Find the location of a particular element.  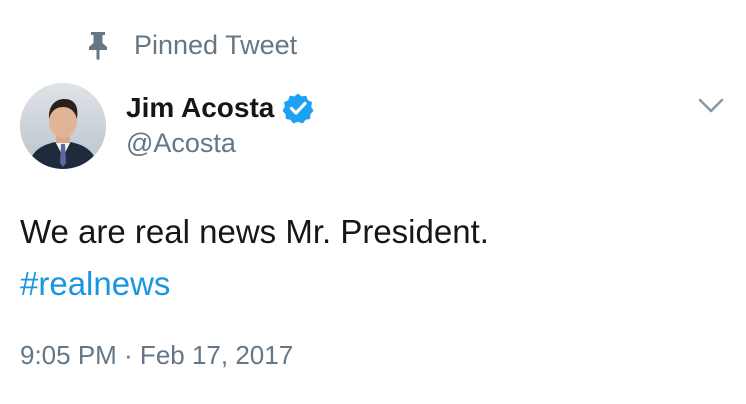

author-name-row: Jim Acosta is located at coordinates (220, 108).